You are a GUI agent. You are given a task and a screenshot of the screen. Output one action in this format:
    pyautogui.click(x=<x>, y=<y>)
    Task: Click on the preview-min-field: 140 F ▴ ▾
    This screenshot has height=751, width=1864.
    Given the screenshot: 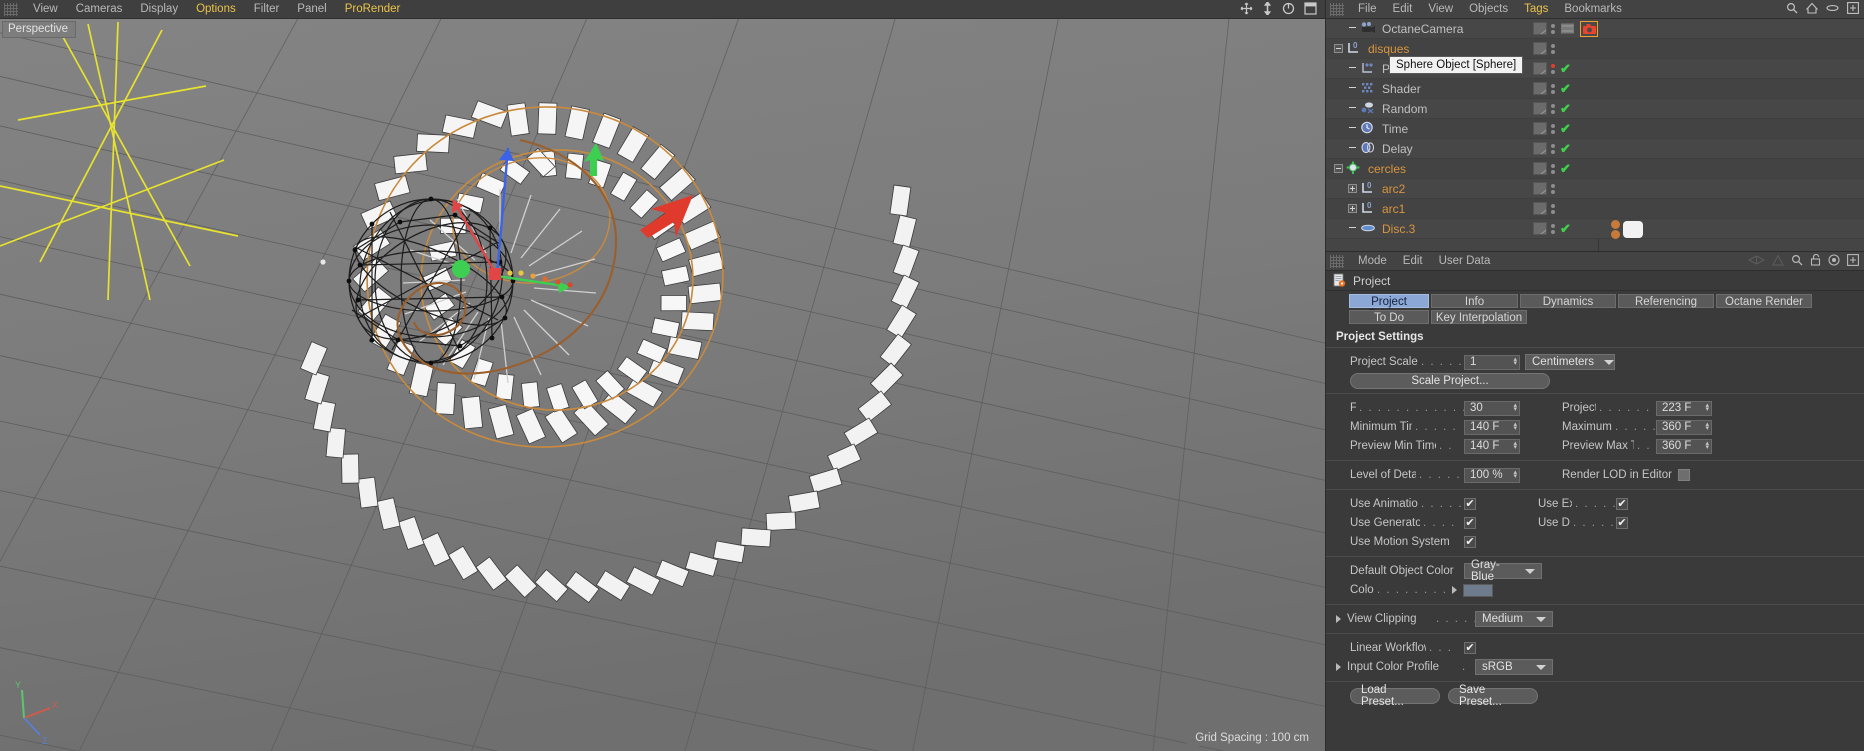 What is the action you would take?
    pyautogui.click(x=1492, y=446)
    